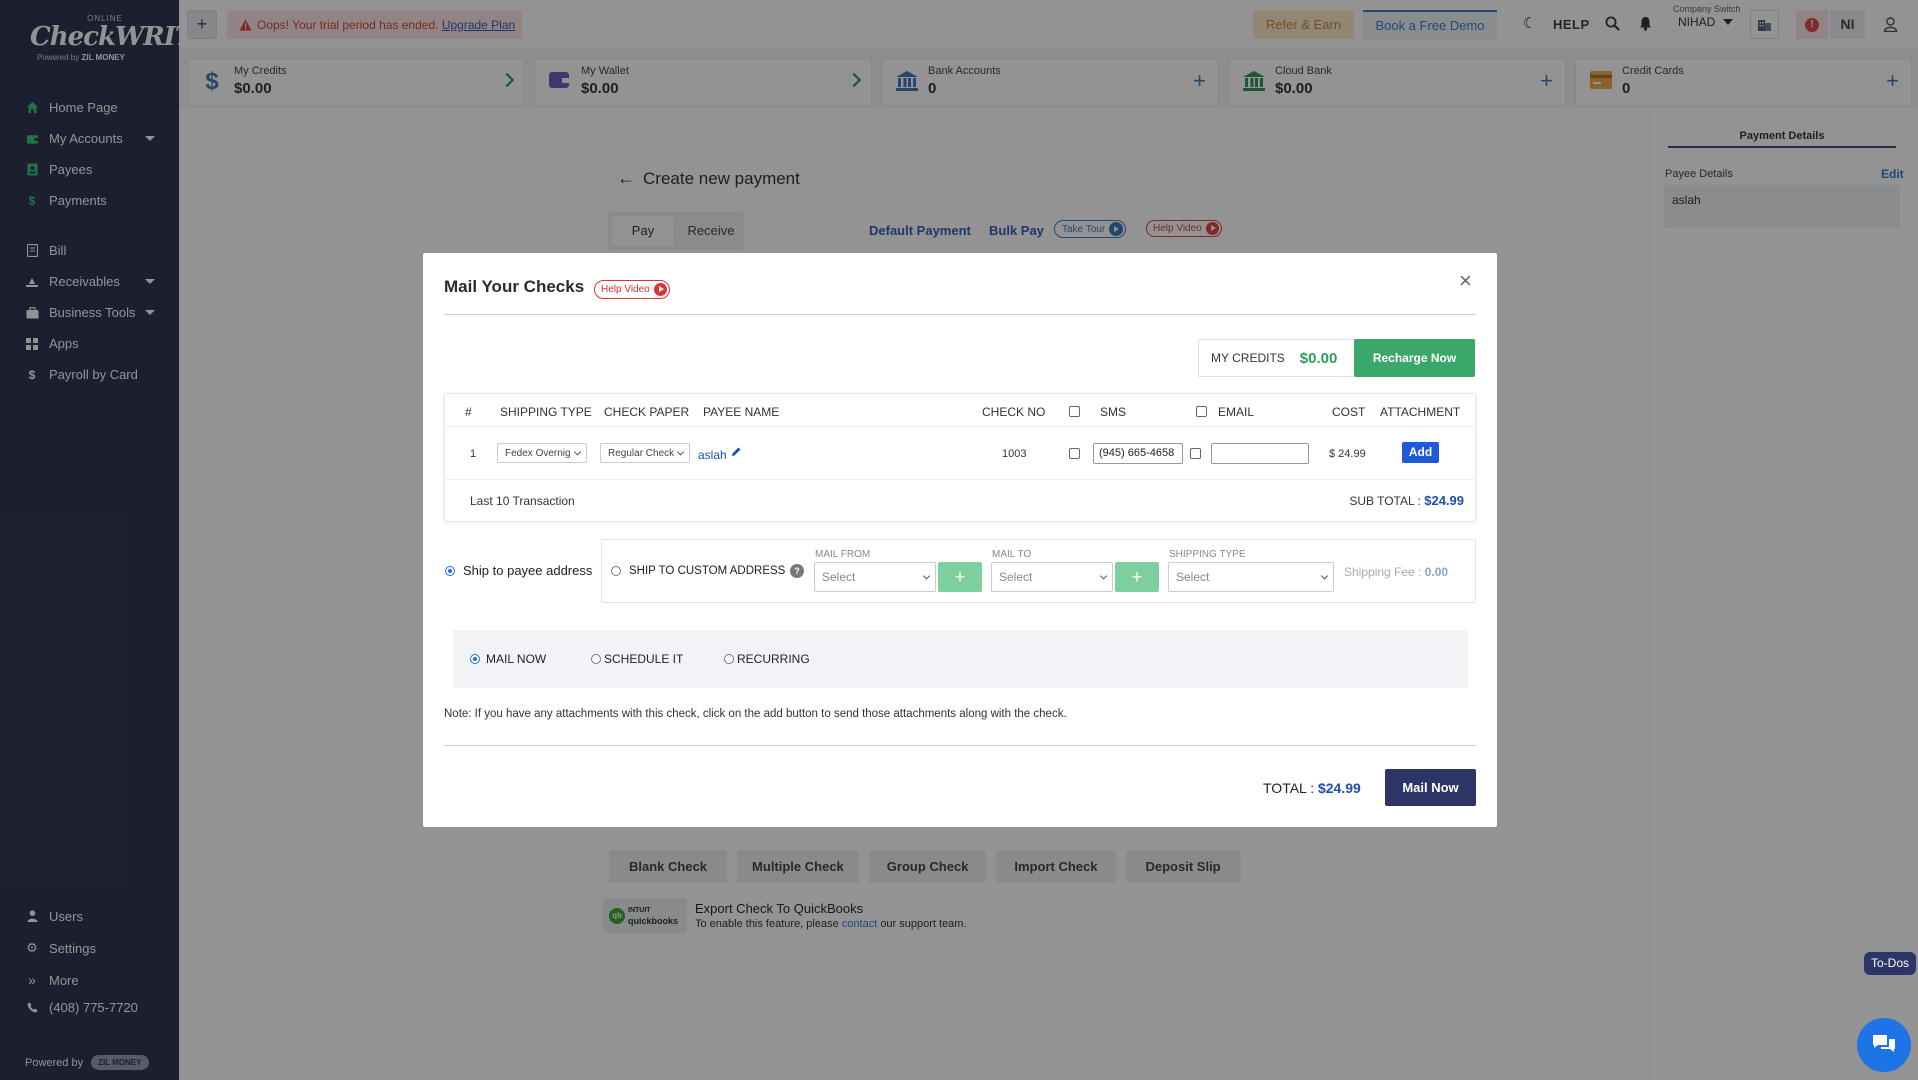  I want to click on ship-to-payee-label: Ship to payee address, so click(527, 570).